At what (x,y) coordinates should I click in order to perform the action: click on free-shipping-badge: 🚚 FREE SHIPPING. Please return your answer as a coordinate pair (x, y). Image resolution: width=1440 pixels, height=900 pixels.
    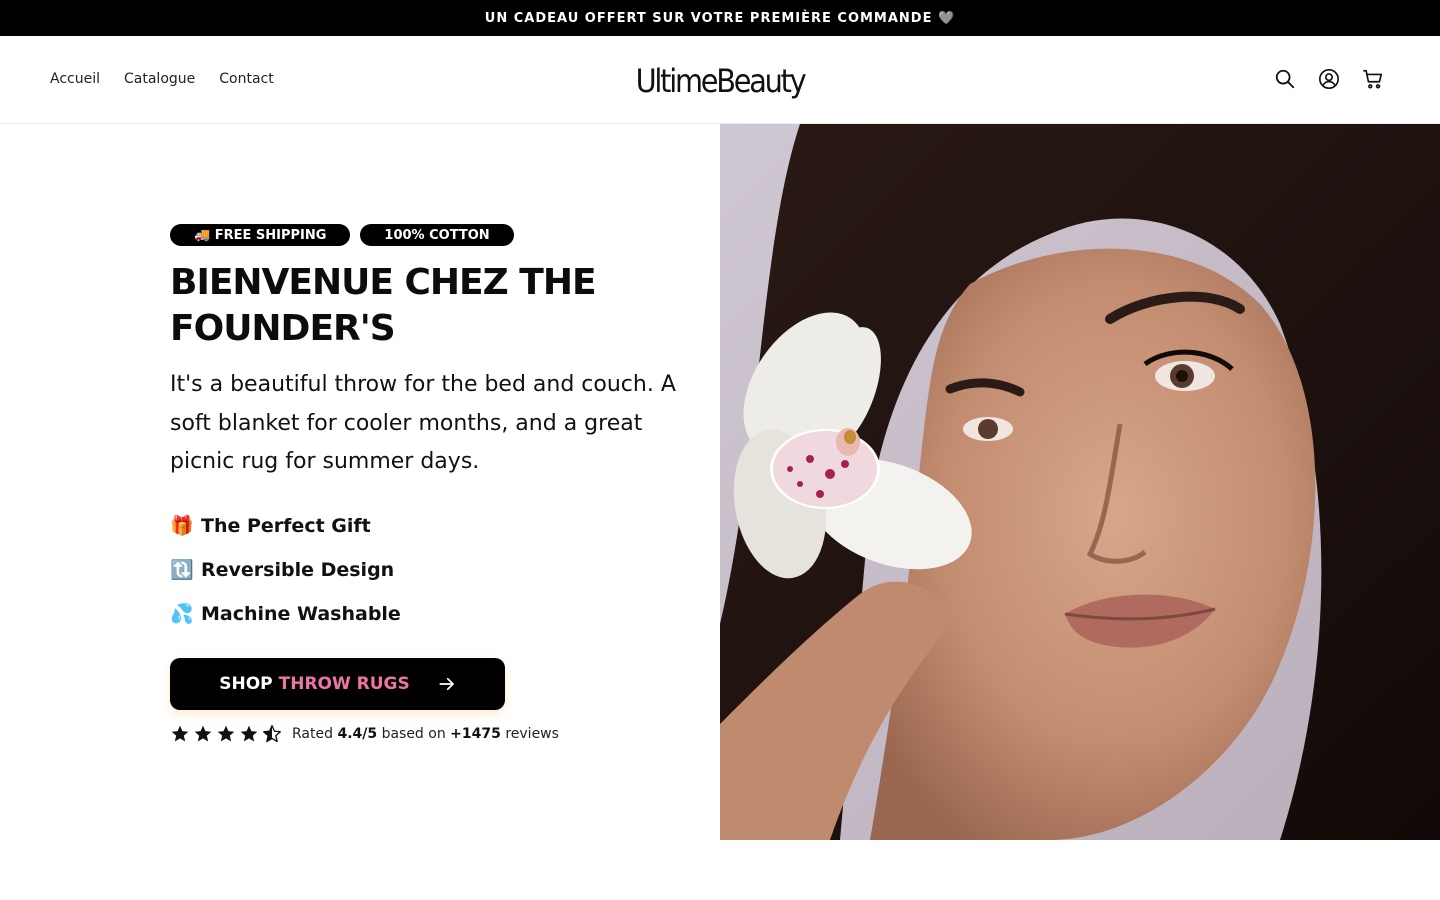
    Looking at the image, I should click on (260, 235).